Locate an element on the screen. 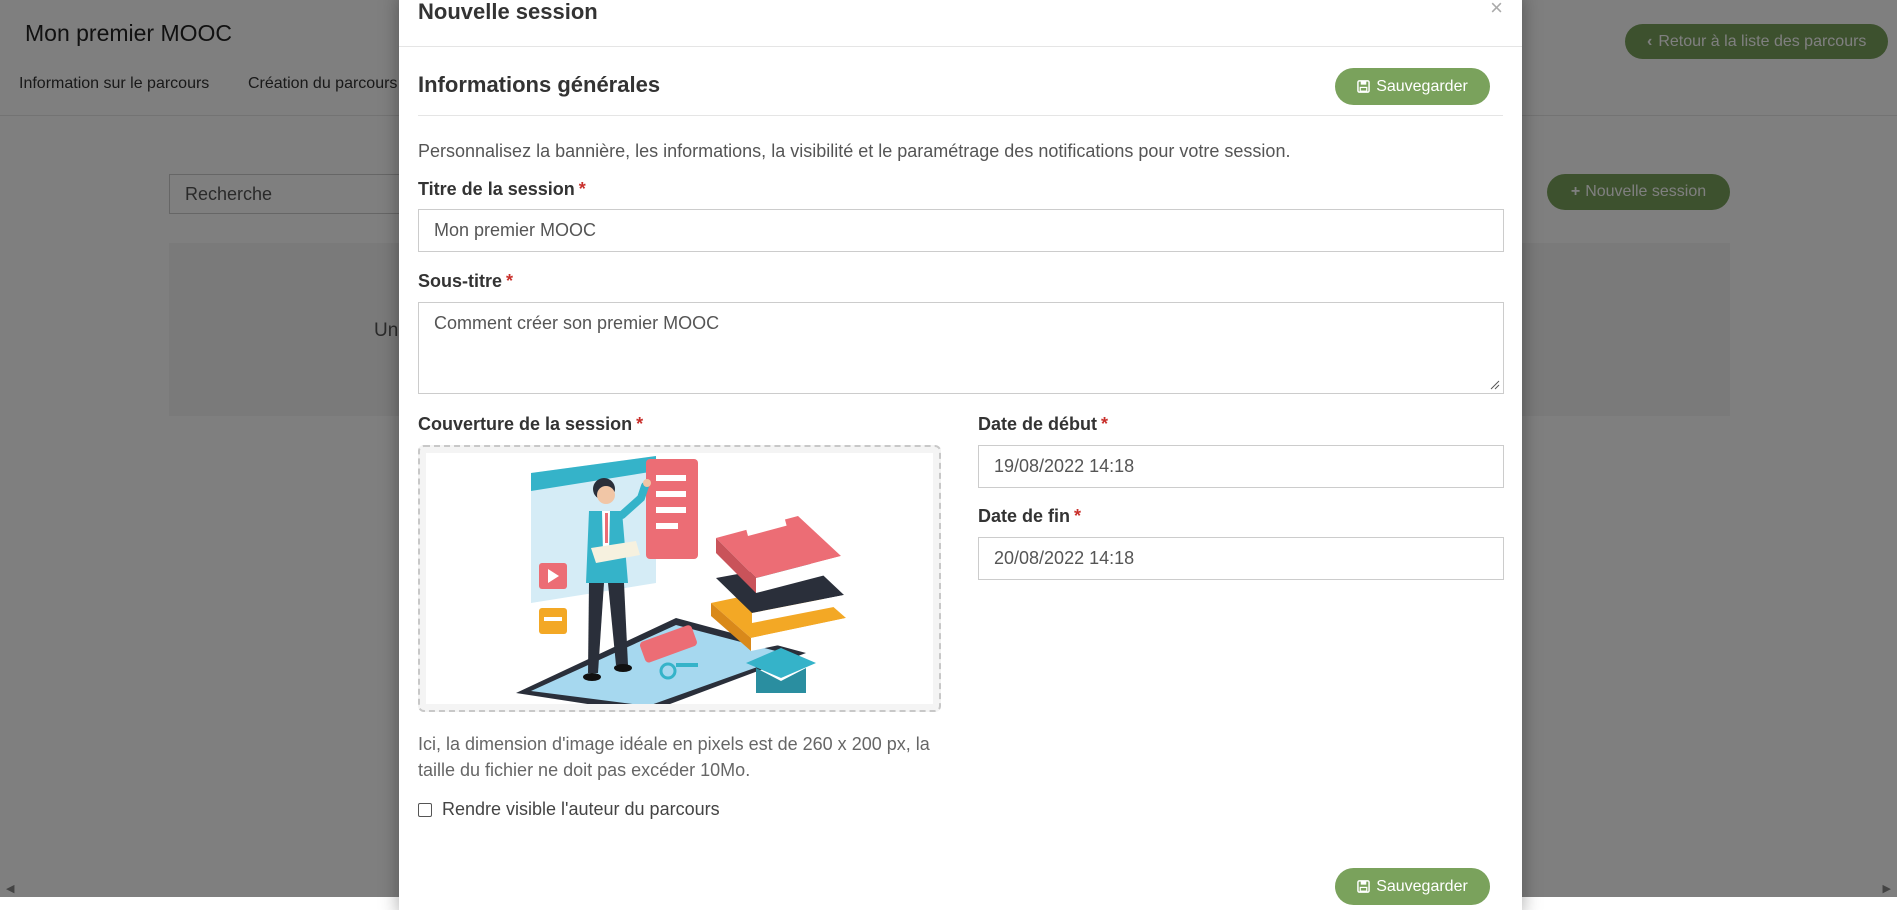 The height and width of the screenshot is (910, 1897). author-visible-row: Rendre visible l'auteur du parcours is located at coordinates (569, 809).